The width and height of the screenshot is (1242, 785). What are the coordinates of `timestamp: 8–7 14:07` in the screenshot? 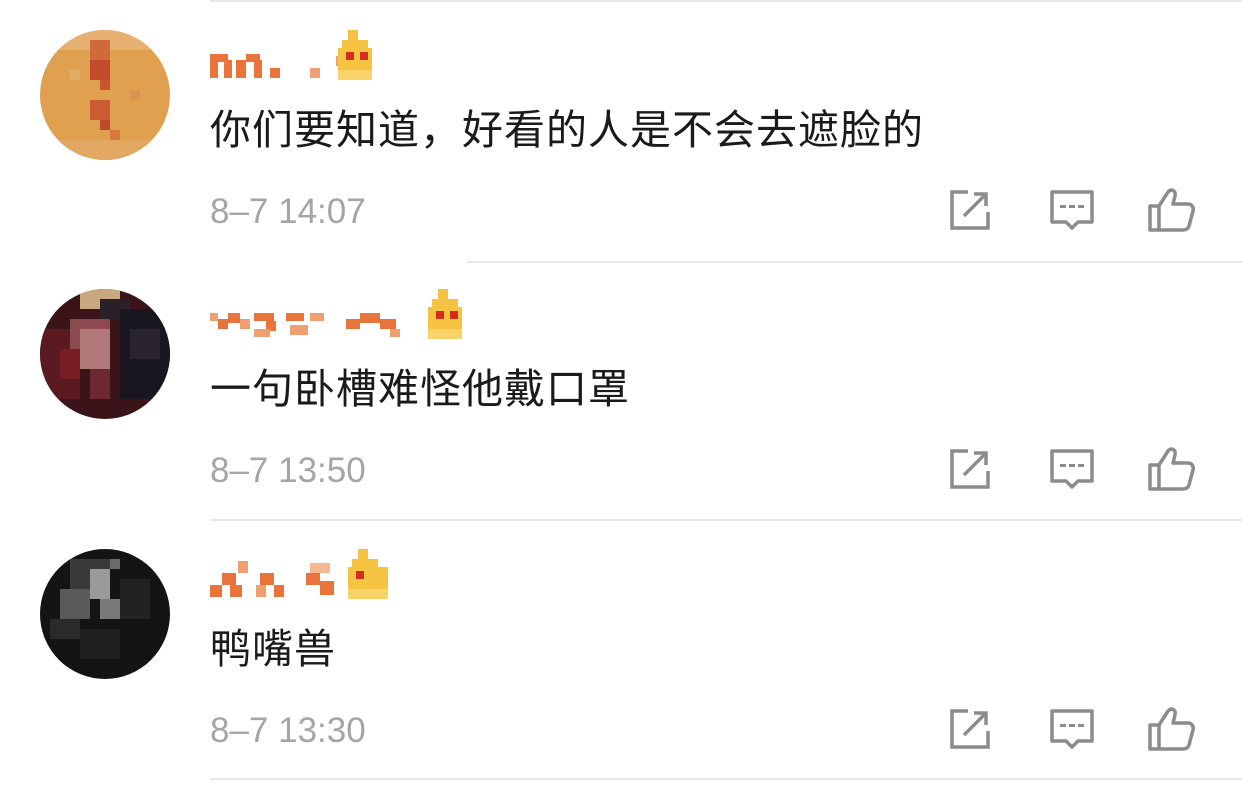 It's located at (288, 211).